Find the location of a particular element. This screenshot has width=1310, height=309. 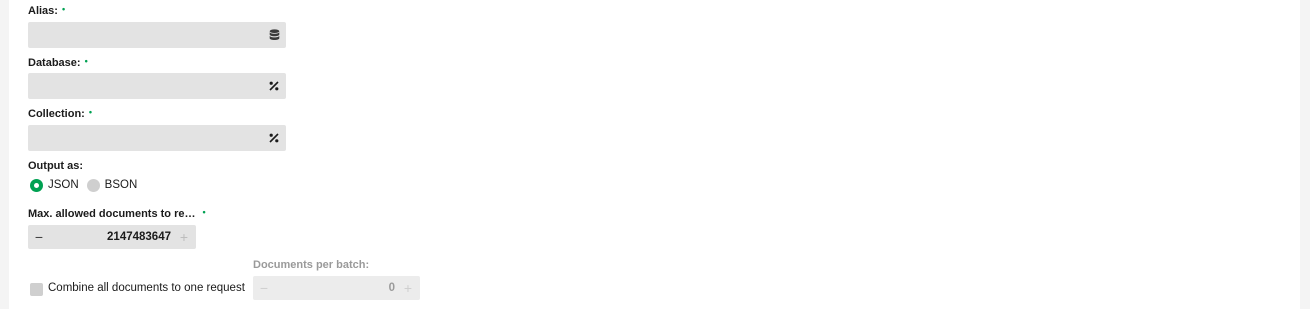

collection-field is located at coordinates (157, 138).